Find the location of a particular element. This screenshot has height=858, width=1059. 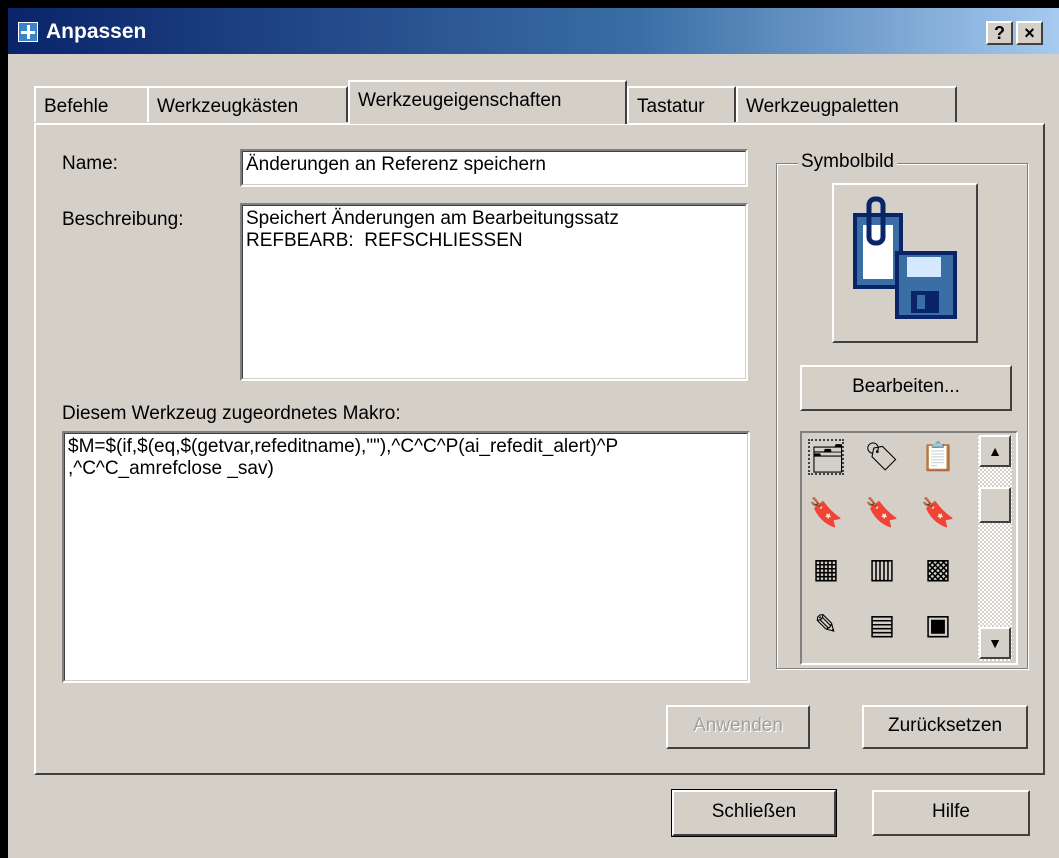

window-title: Anpassen is located at coordinates (96, 31).